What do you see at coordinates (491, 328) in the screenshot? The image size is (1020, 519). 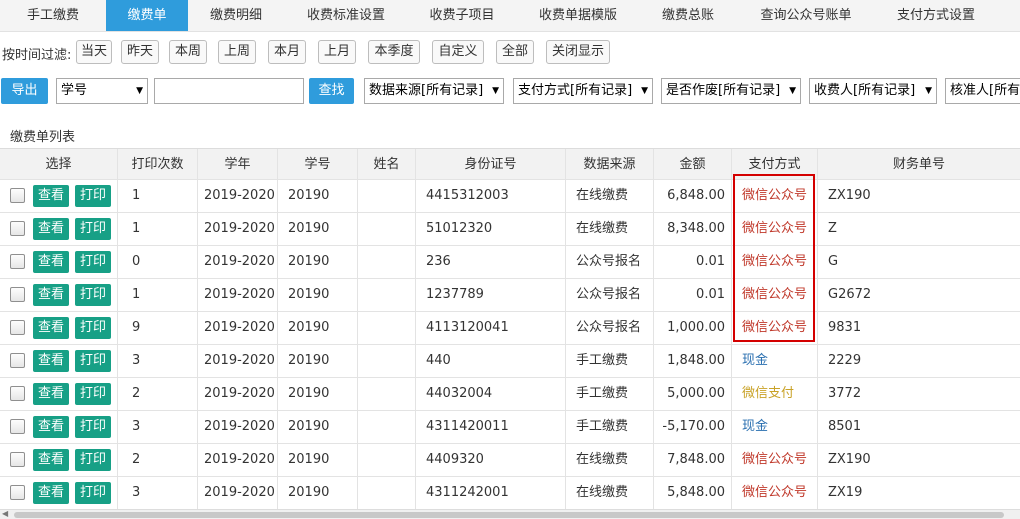 I see `id-no-cell: 4113120041` at bounding box center [491, 328].